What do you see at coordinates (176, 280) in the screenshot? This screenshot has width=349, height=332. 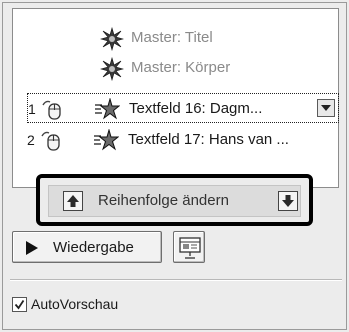 I see `divider` at bounding box center [176, 280].